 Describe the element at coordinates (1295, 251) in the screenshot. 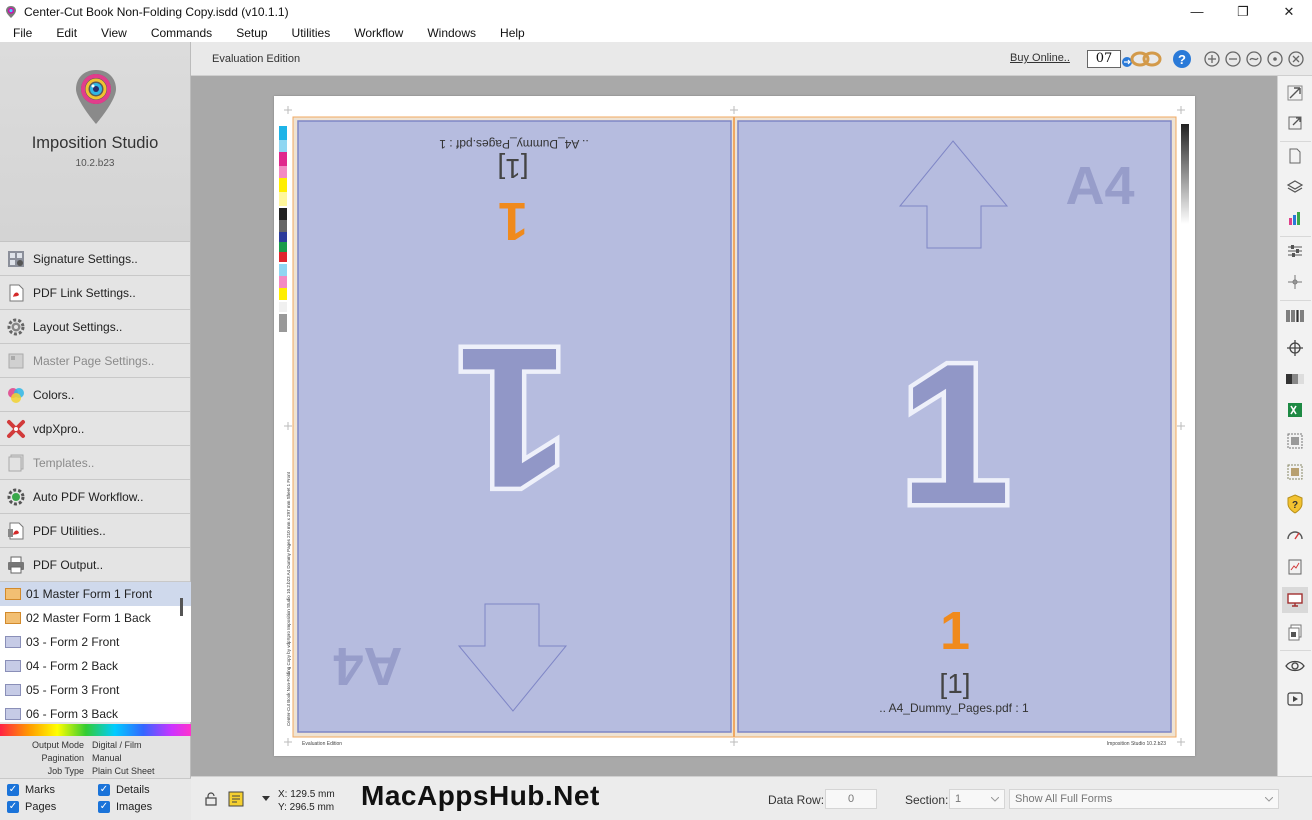

I see `adjust-tool-button` at that location.